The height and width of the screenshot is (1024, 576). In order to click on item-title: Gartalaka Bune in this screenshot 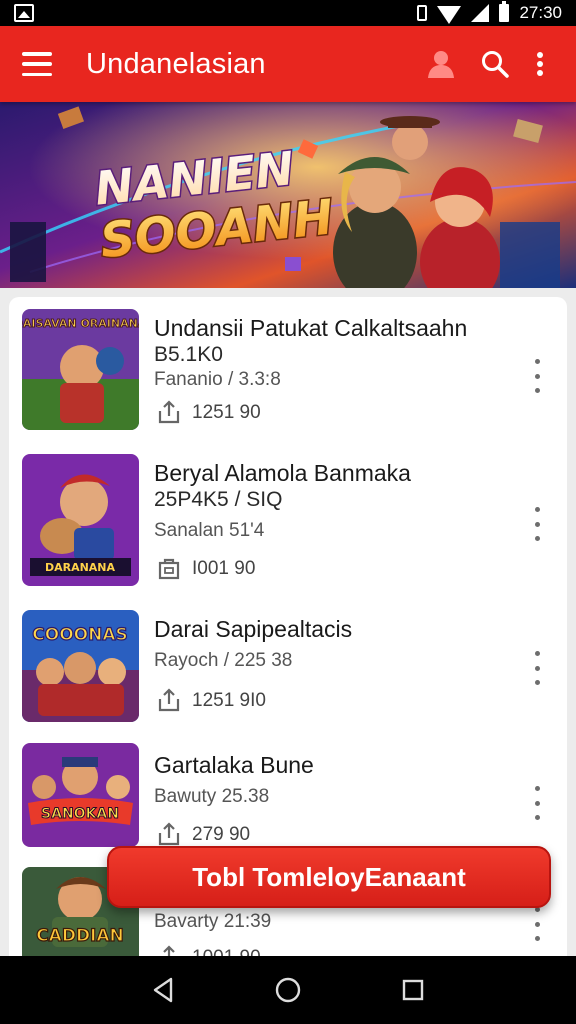, I will do `click(234, 765)`.